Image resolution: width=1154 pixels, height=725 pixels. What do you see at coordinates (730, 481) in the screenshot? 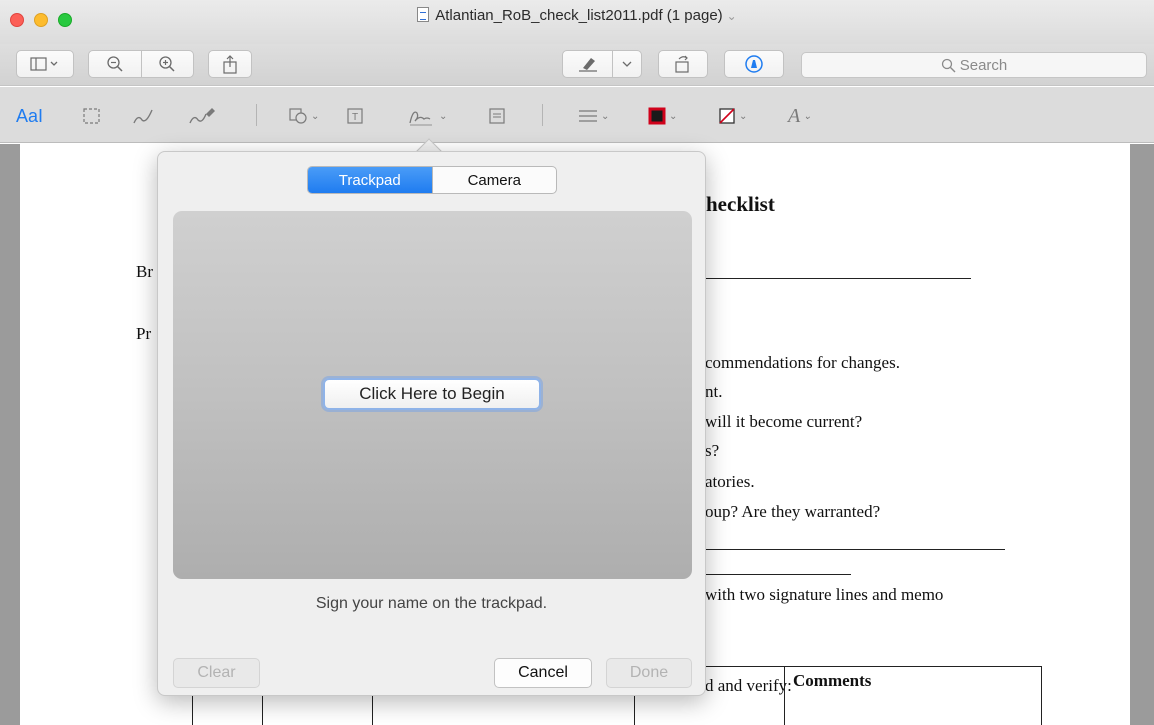
I see `doc-line-5: atories.` at bounding box center [730, 481].